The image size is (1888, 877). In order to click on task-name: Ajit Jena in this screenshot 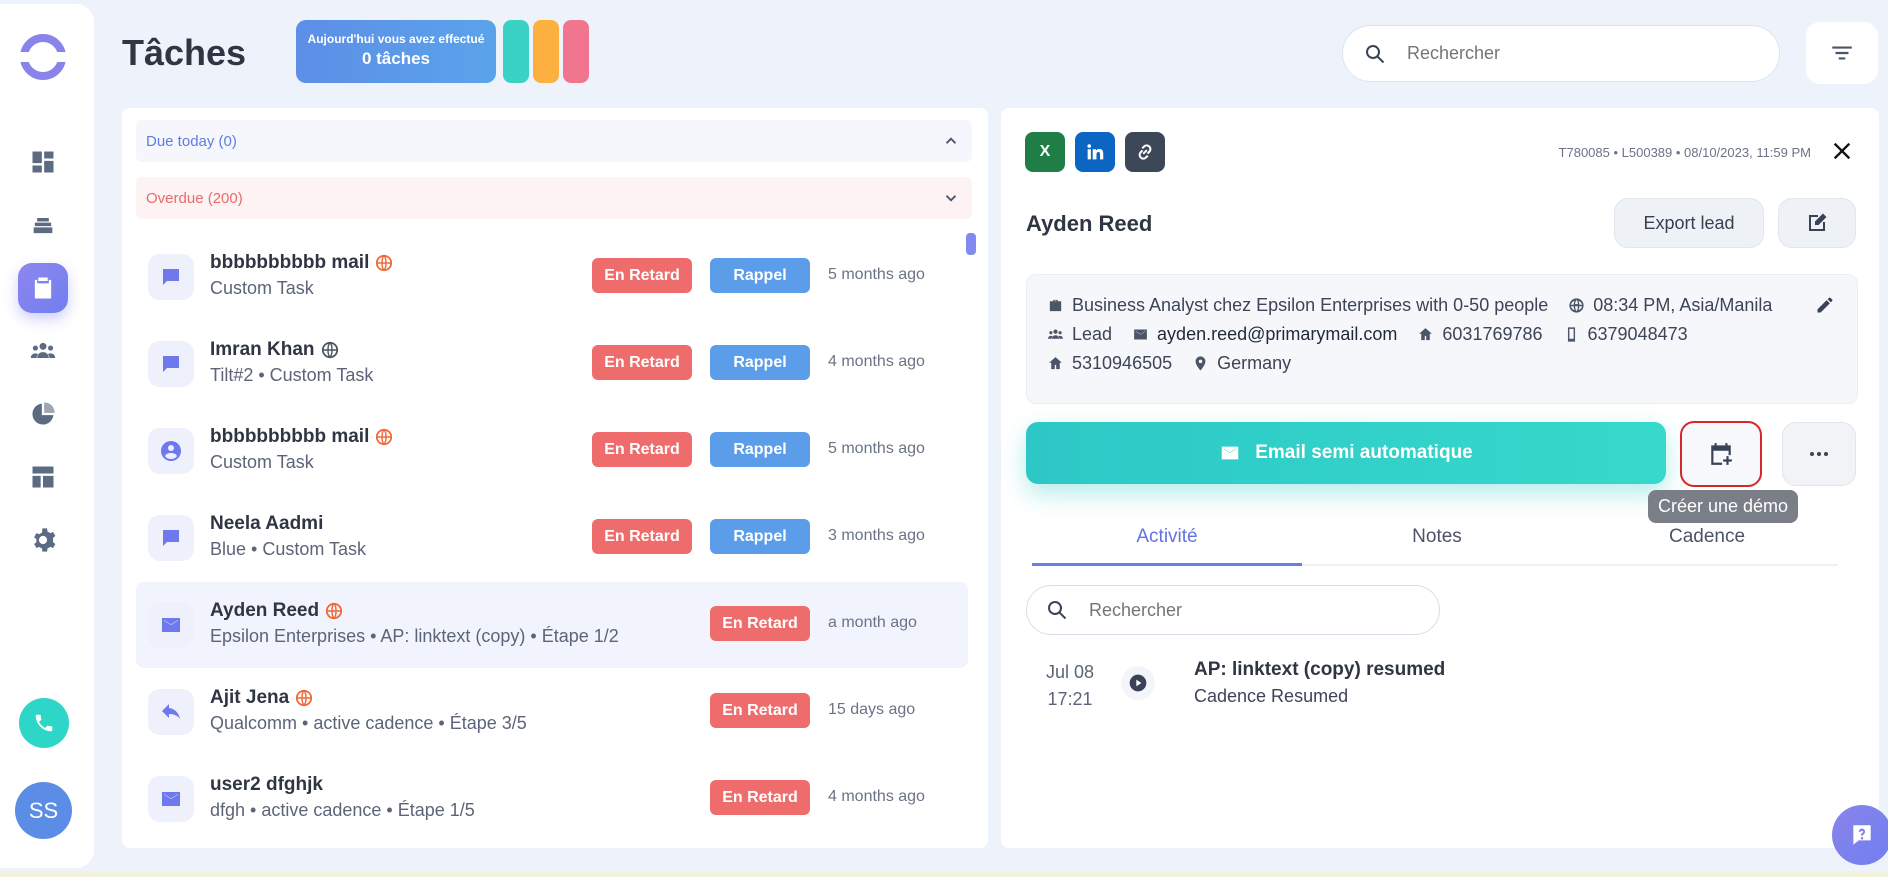, I will do `click(250, 697)`.